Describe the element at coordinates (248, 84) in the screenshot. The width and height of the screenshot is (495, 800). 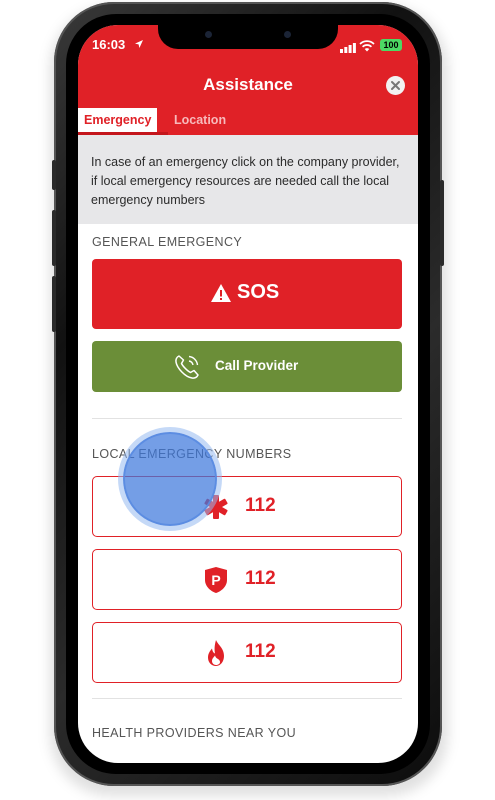
I see `page-title: Assistance` at that location.